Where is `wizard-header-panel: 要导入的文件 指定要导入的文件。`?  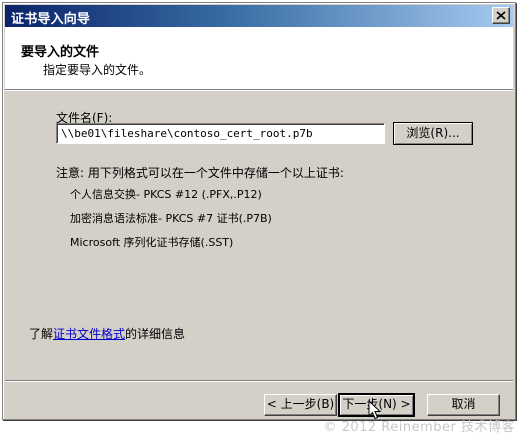
wizard-header-panel: 要导入的文件 指定要导入的文件。 is located at coordinates (259, 58).